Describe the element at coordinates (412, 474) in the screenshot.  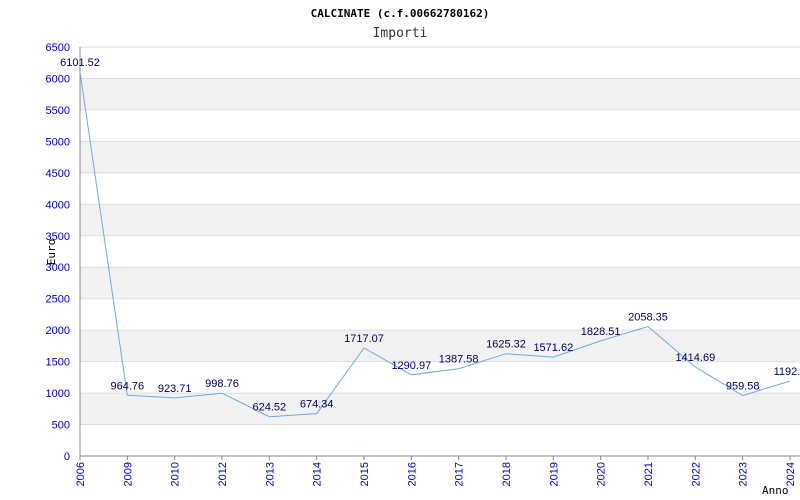
I see `x-tick-label: 2016` at that location.